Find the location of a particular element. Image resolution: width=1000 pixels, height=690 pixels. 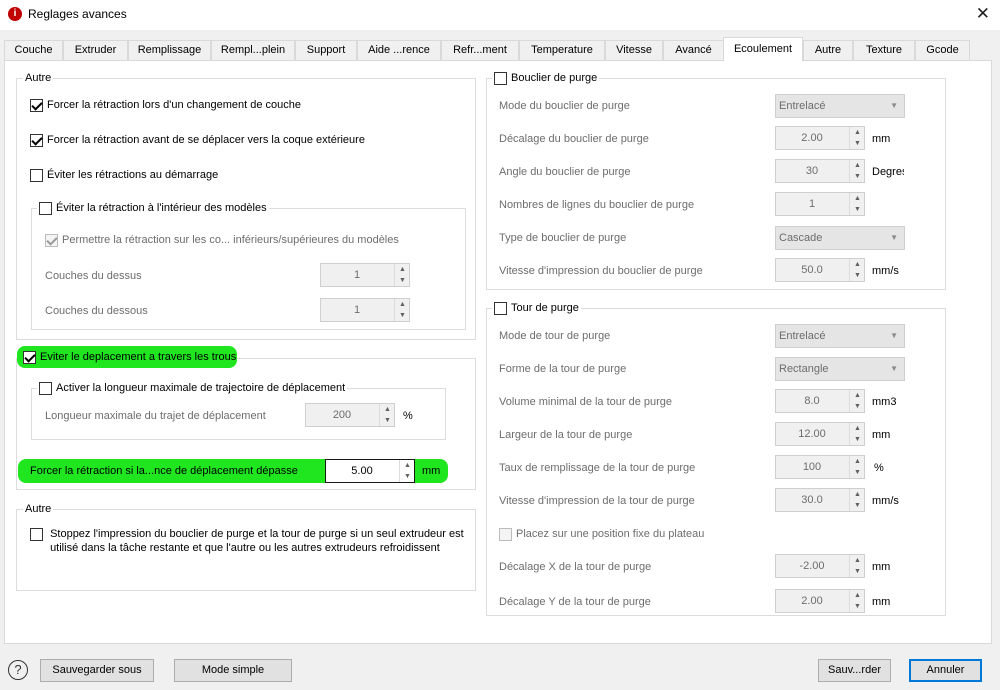

tower-fill-spinbox: 100 ▲ ▼ is located at coordinates (820, 467).